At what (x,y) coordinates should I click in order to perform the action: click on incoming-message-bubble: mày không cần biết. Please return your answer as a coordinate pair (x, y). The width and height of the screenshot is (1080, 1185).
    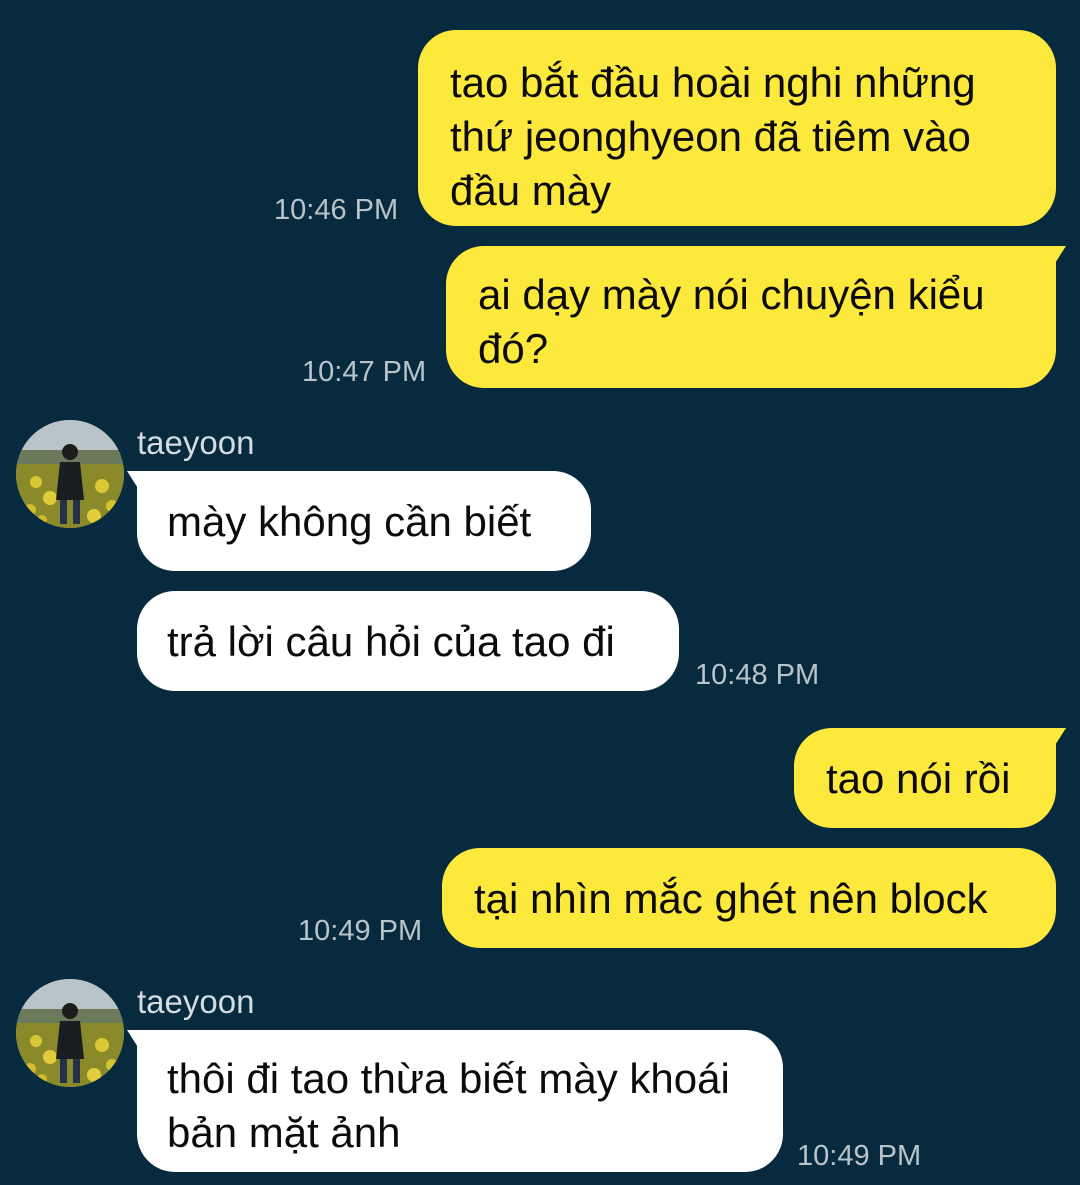
    Looking at the image, I should click on (359, 521).